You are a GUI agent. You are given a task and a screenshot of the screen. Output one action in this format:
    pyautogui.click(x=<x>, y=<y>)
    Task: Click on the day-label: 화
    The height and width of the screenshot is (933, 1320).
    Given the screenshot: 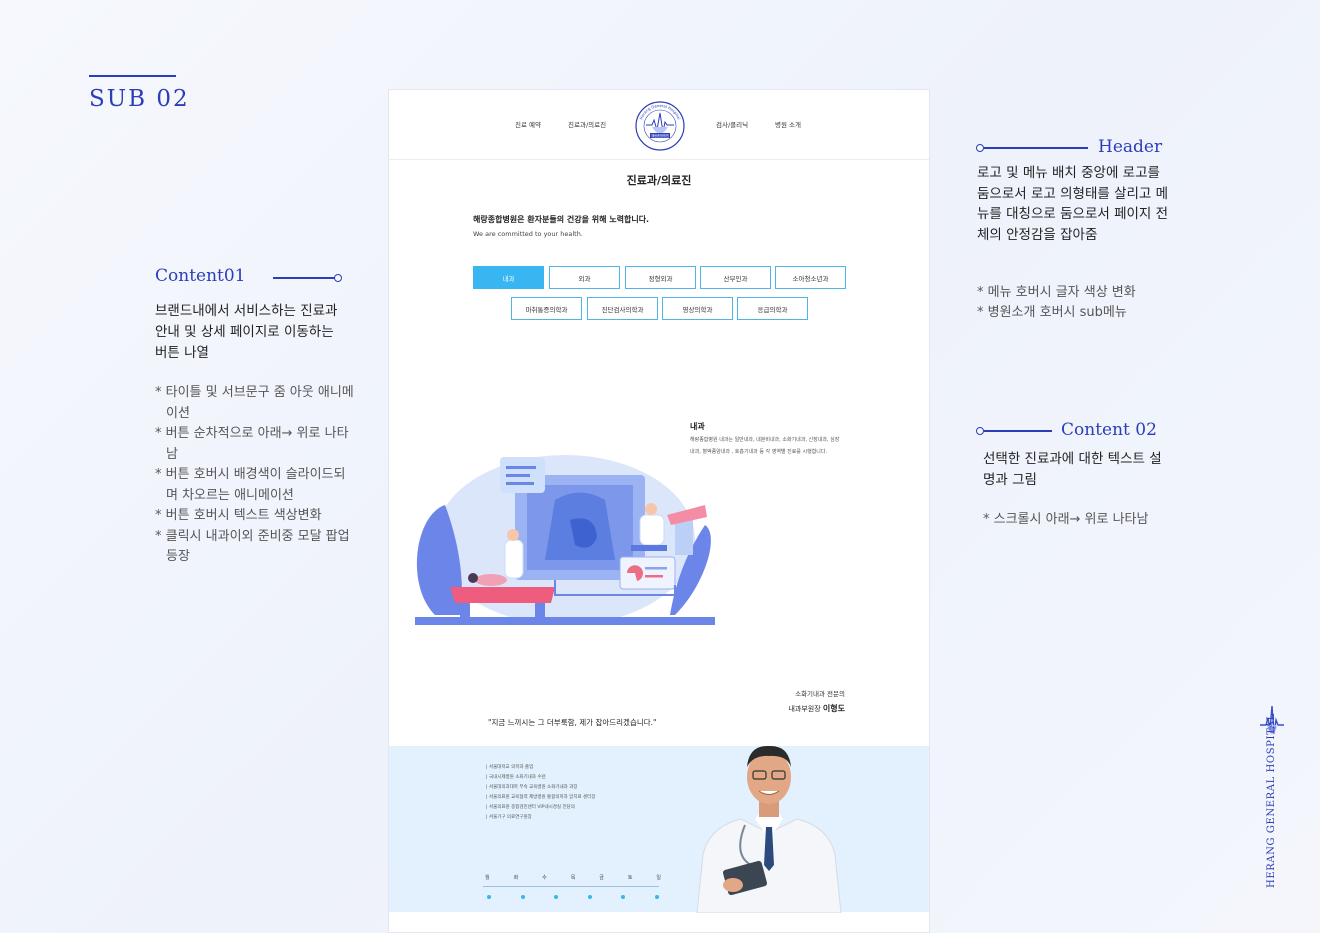 What is the action you would take?
    pyautogui.click(x=516, y=878)
    